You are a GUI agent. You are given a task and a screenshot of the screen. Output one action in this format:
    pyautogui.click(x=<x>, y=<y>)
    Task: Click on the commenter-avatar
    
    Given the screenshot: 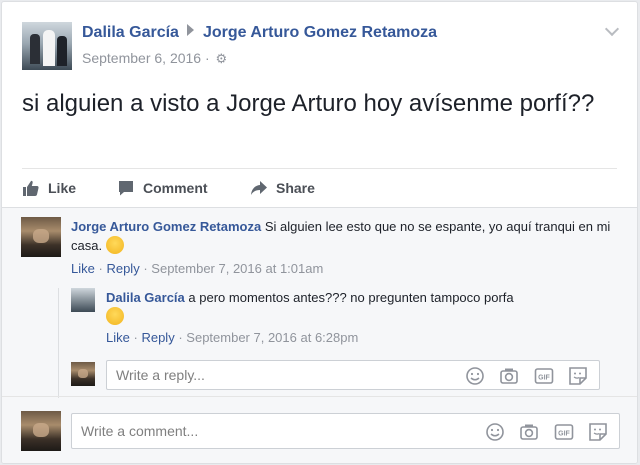 What is the action you would take?
    pyautogui.click(x=41, y=237)
    